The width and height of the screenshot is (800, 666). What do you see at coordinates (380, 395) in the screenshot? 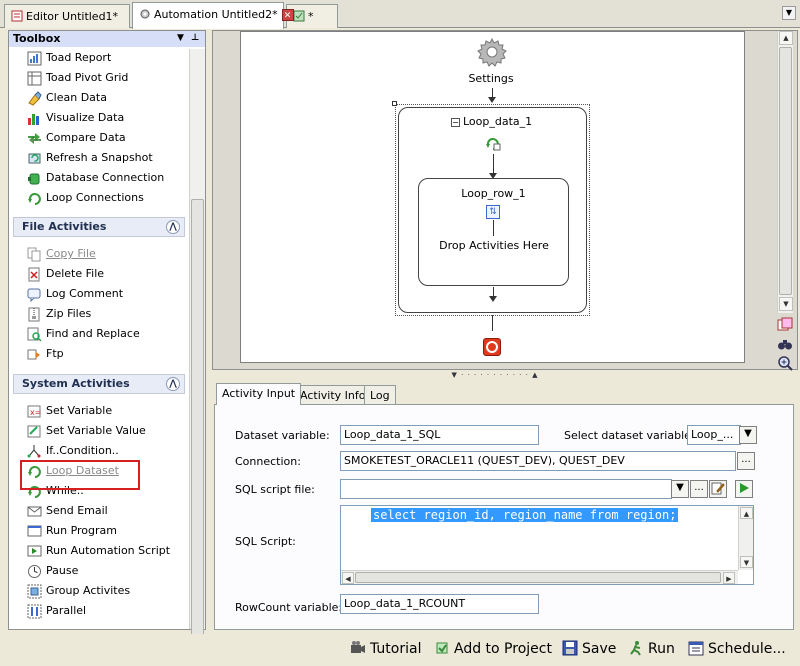
I see `tab-log: Log` at bounding box center [380, 395].